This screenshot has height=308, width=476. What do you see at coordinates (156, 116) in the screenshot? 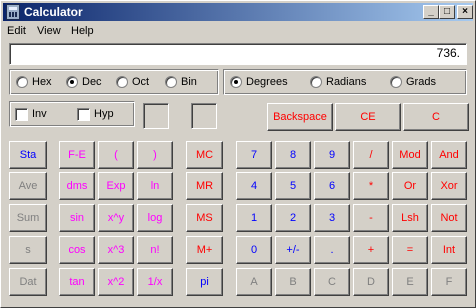
I see `parenthesis-indicator` at bounding box center [156, 116].